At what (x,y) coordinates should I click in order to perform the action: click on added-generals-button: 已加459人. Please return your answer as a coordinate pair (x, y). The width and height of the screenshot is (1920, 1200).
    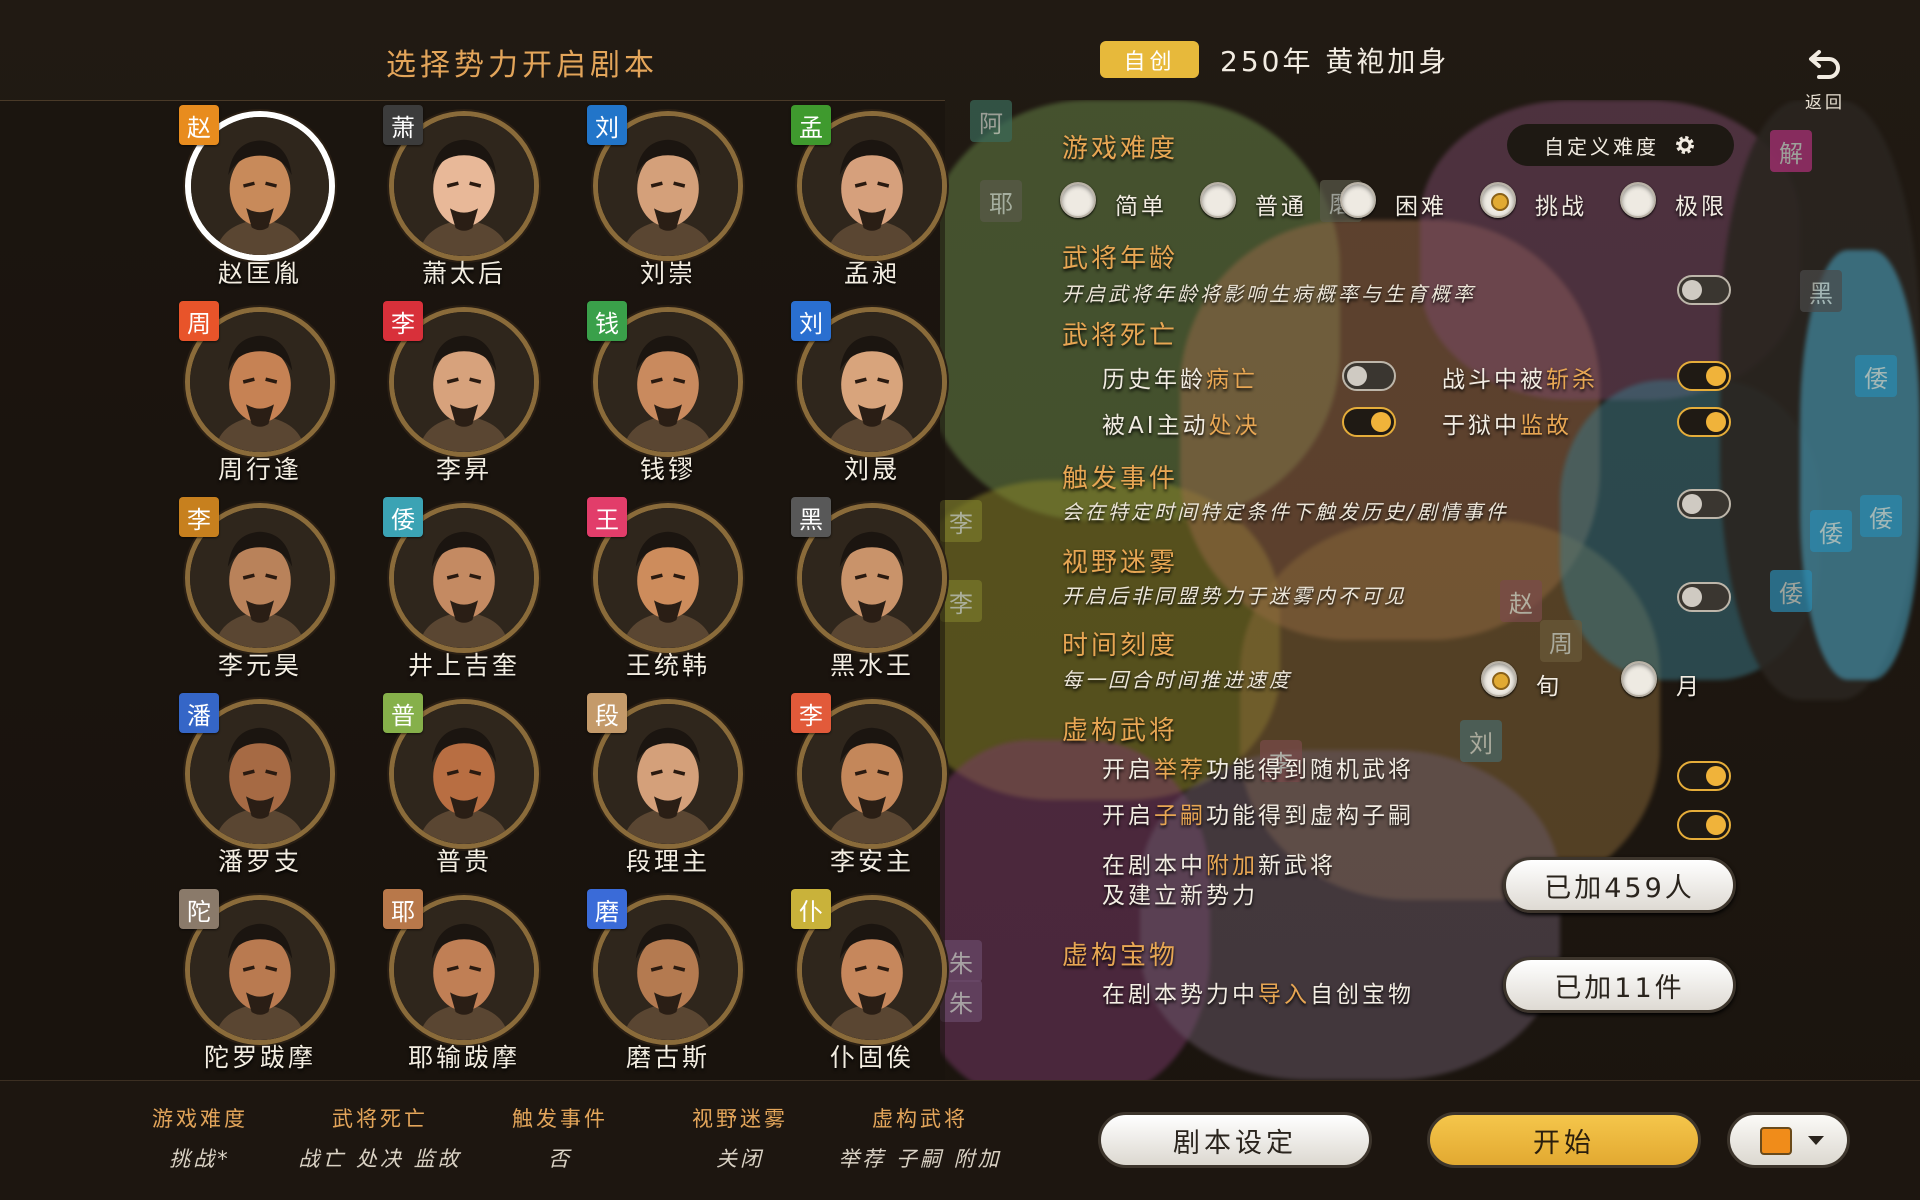
    Looking at the image, I should click on (1619, 885).